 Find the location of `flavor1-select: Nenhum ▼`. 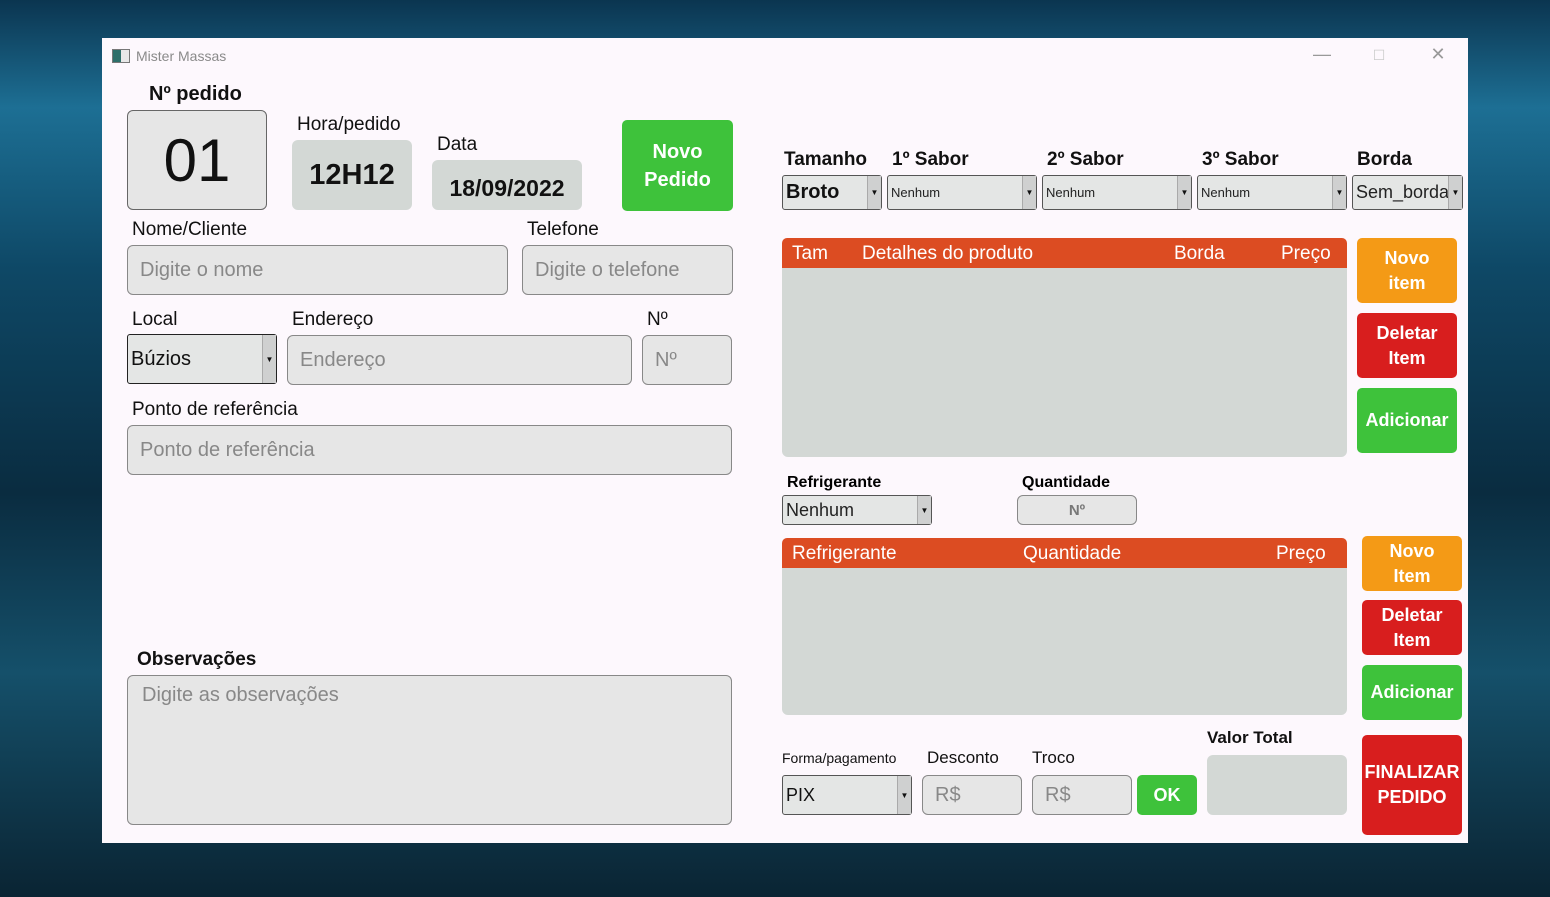

flavor1-select: Nenhum ▼ is located at coordinates (962, 192).